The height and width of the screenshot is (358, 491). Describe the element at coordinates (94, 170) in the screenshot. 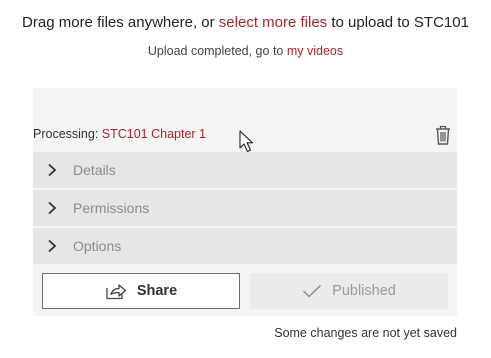

I see `details-label: Details` at that location.